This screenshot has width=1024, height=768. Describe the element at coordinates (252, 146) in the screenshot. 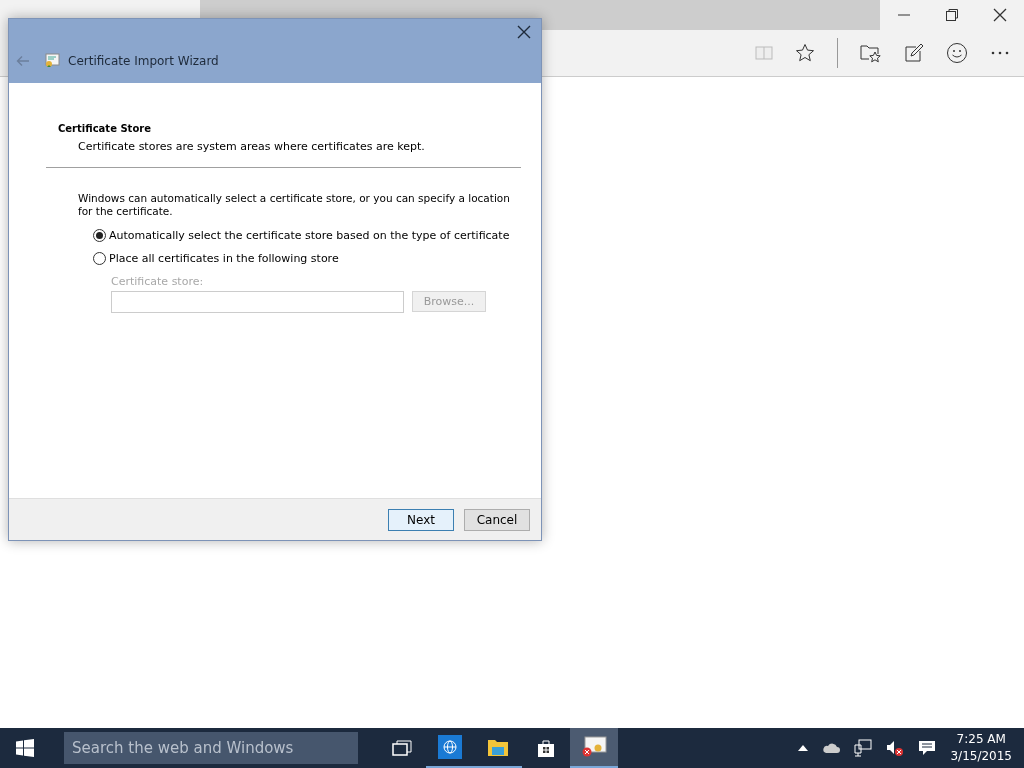

I see `page-subheading: Certificate stores are system areas where certificates are kept.` at that location.